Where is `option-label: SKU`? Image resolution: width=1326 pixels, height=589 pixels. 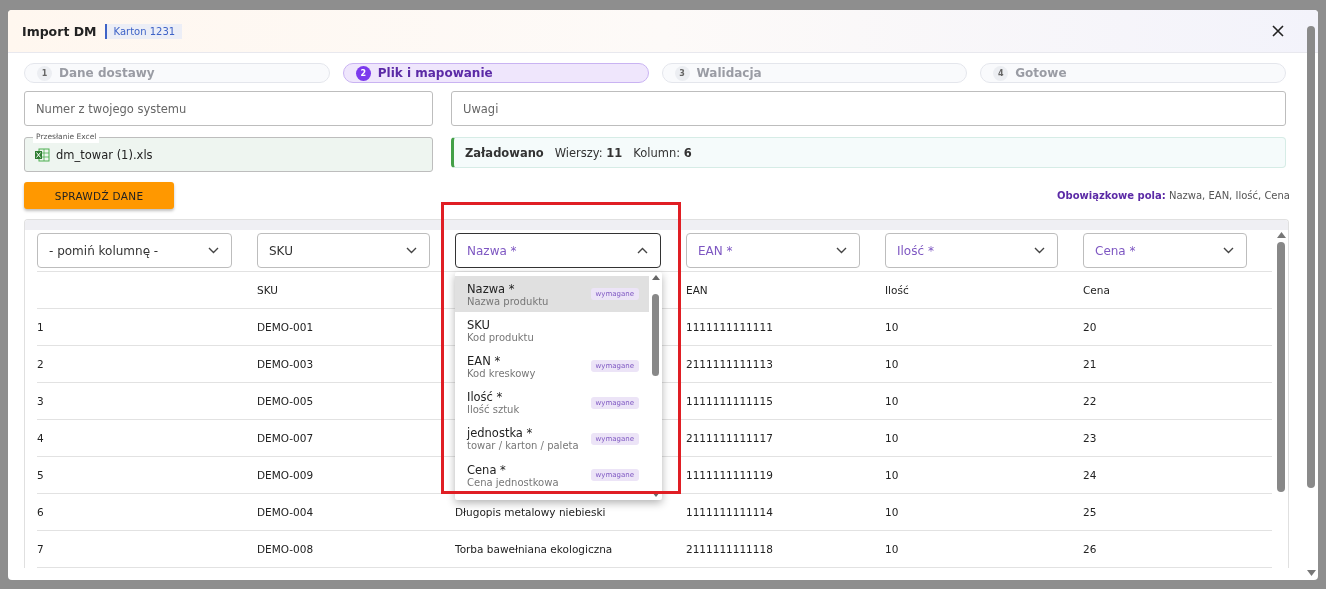 option-label: SKU is located at coordinates (479, 324).